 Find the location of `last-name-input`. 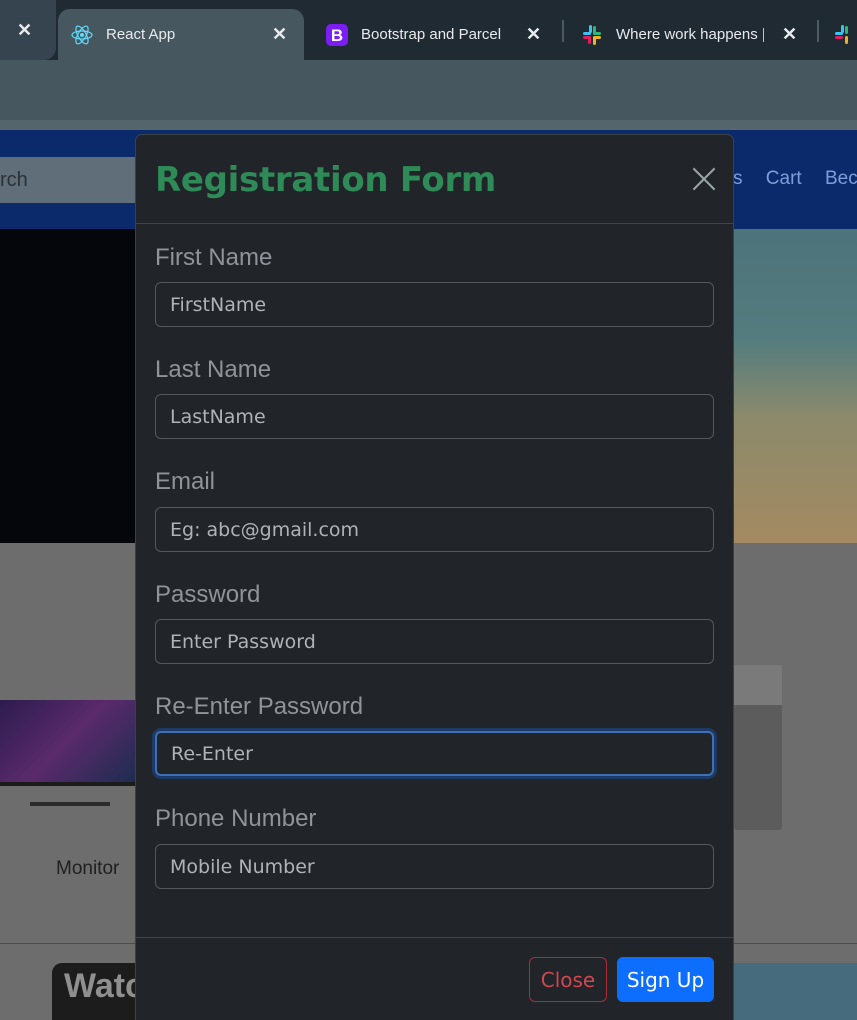

last-name-input is located at coordinates (434, 416).